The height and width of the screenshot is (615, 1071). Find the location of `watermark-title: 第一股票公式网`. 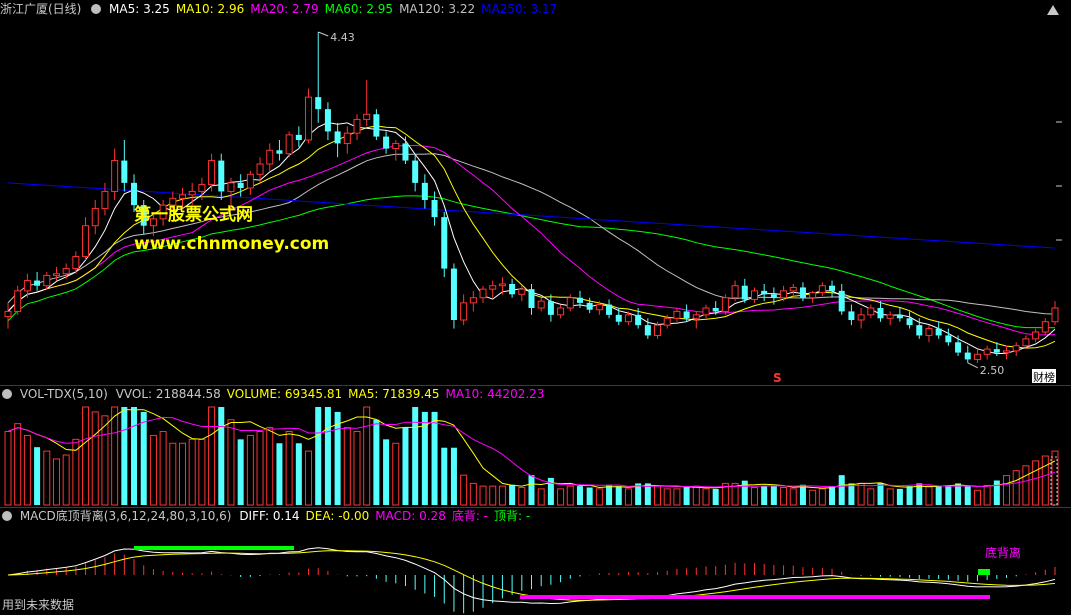

watermark-title: 第一股票公式网 is located at coordinates (193, 215).